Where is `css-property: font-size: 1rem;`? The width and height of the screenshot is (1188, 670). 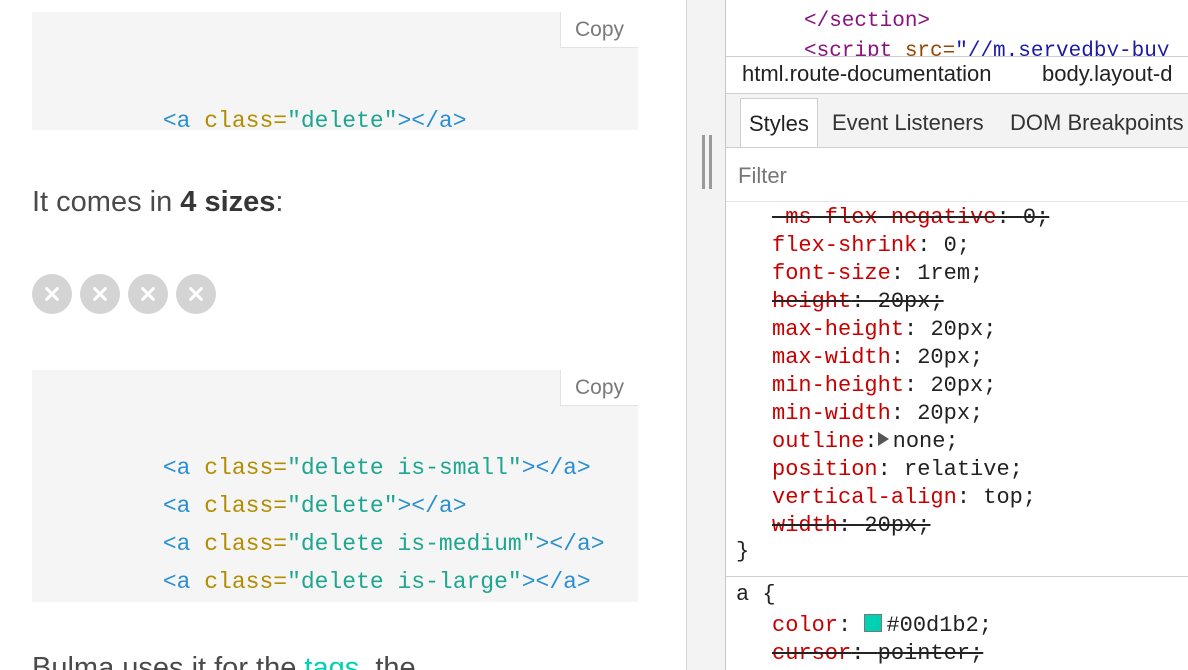
css-property: font-size: 1rem; is located at coordinates (877, 273).